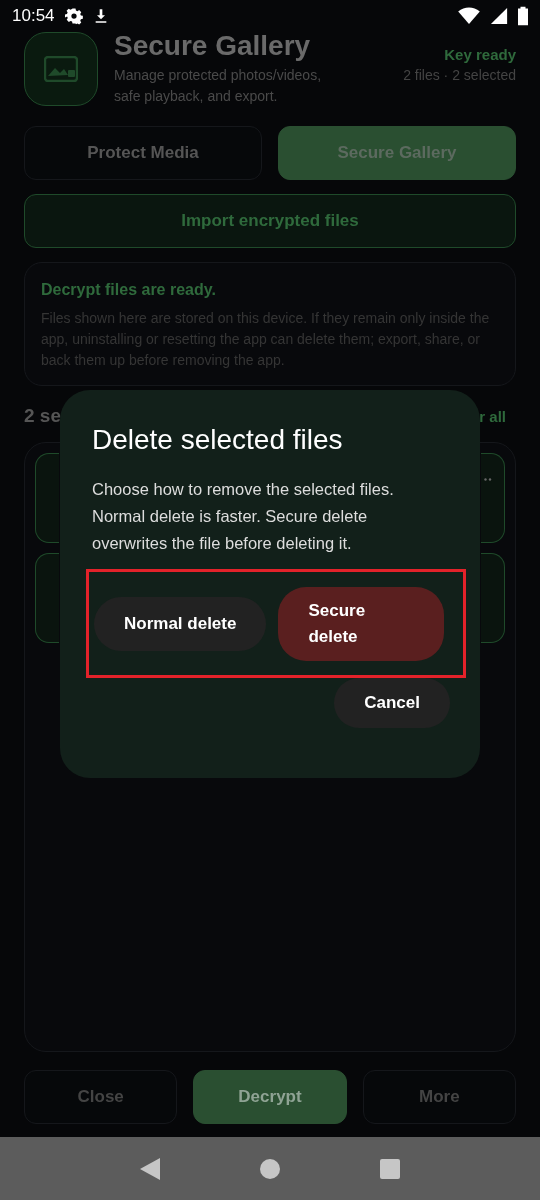 The image size is (540, 1200). What do you see at coordinates (218, 440) in the screenshot?
I see `dialog-title: Delete selected files` at bounding box center [218, 440].